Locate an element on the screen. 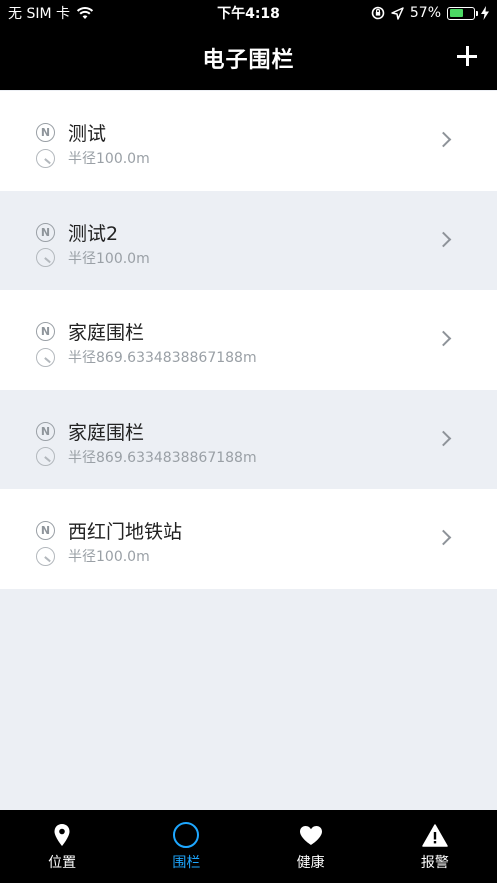  tab-label: 报警 is located at coordinates (434, 863).